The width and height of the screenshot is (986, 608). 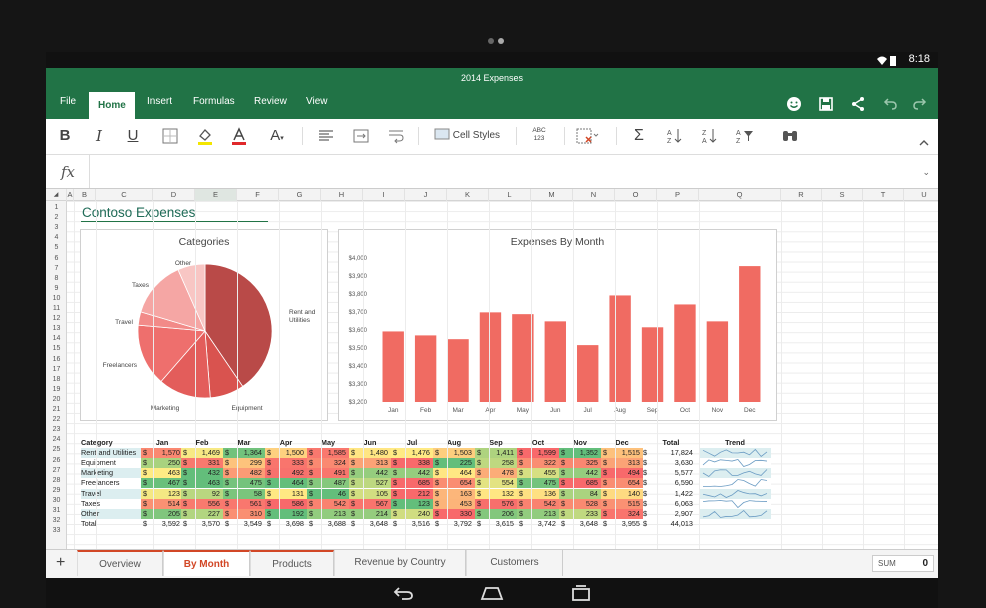 I want to click on merge-cells-icon, so click(x=361, y=136).